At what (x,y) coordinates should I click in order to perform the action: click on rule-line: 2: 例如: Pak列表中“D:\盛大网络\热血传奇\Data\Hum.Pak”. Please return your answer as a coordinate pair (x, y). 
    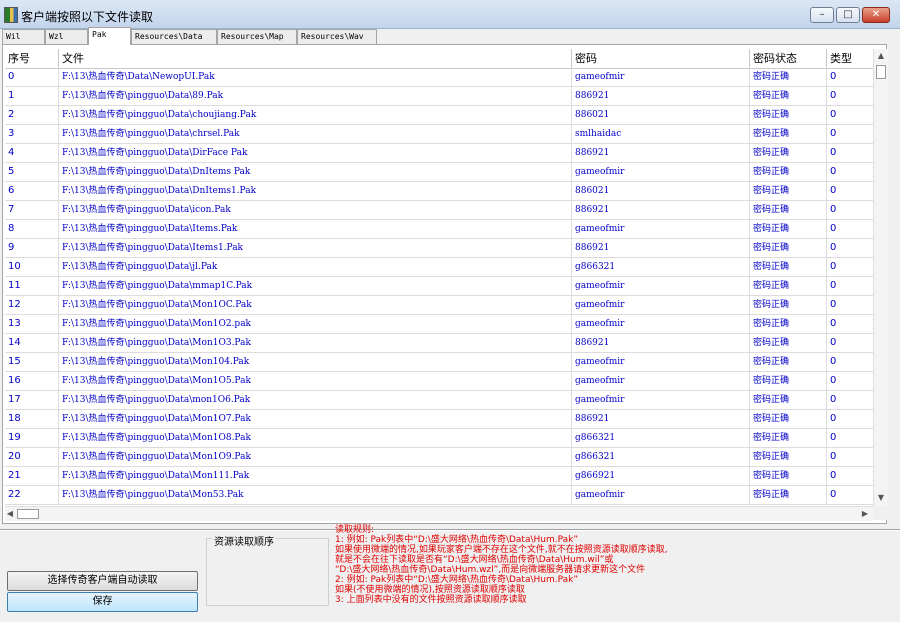
    Looking at the image, I should click on (457, 580).